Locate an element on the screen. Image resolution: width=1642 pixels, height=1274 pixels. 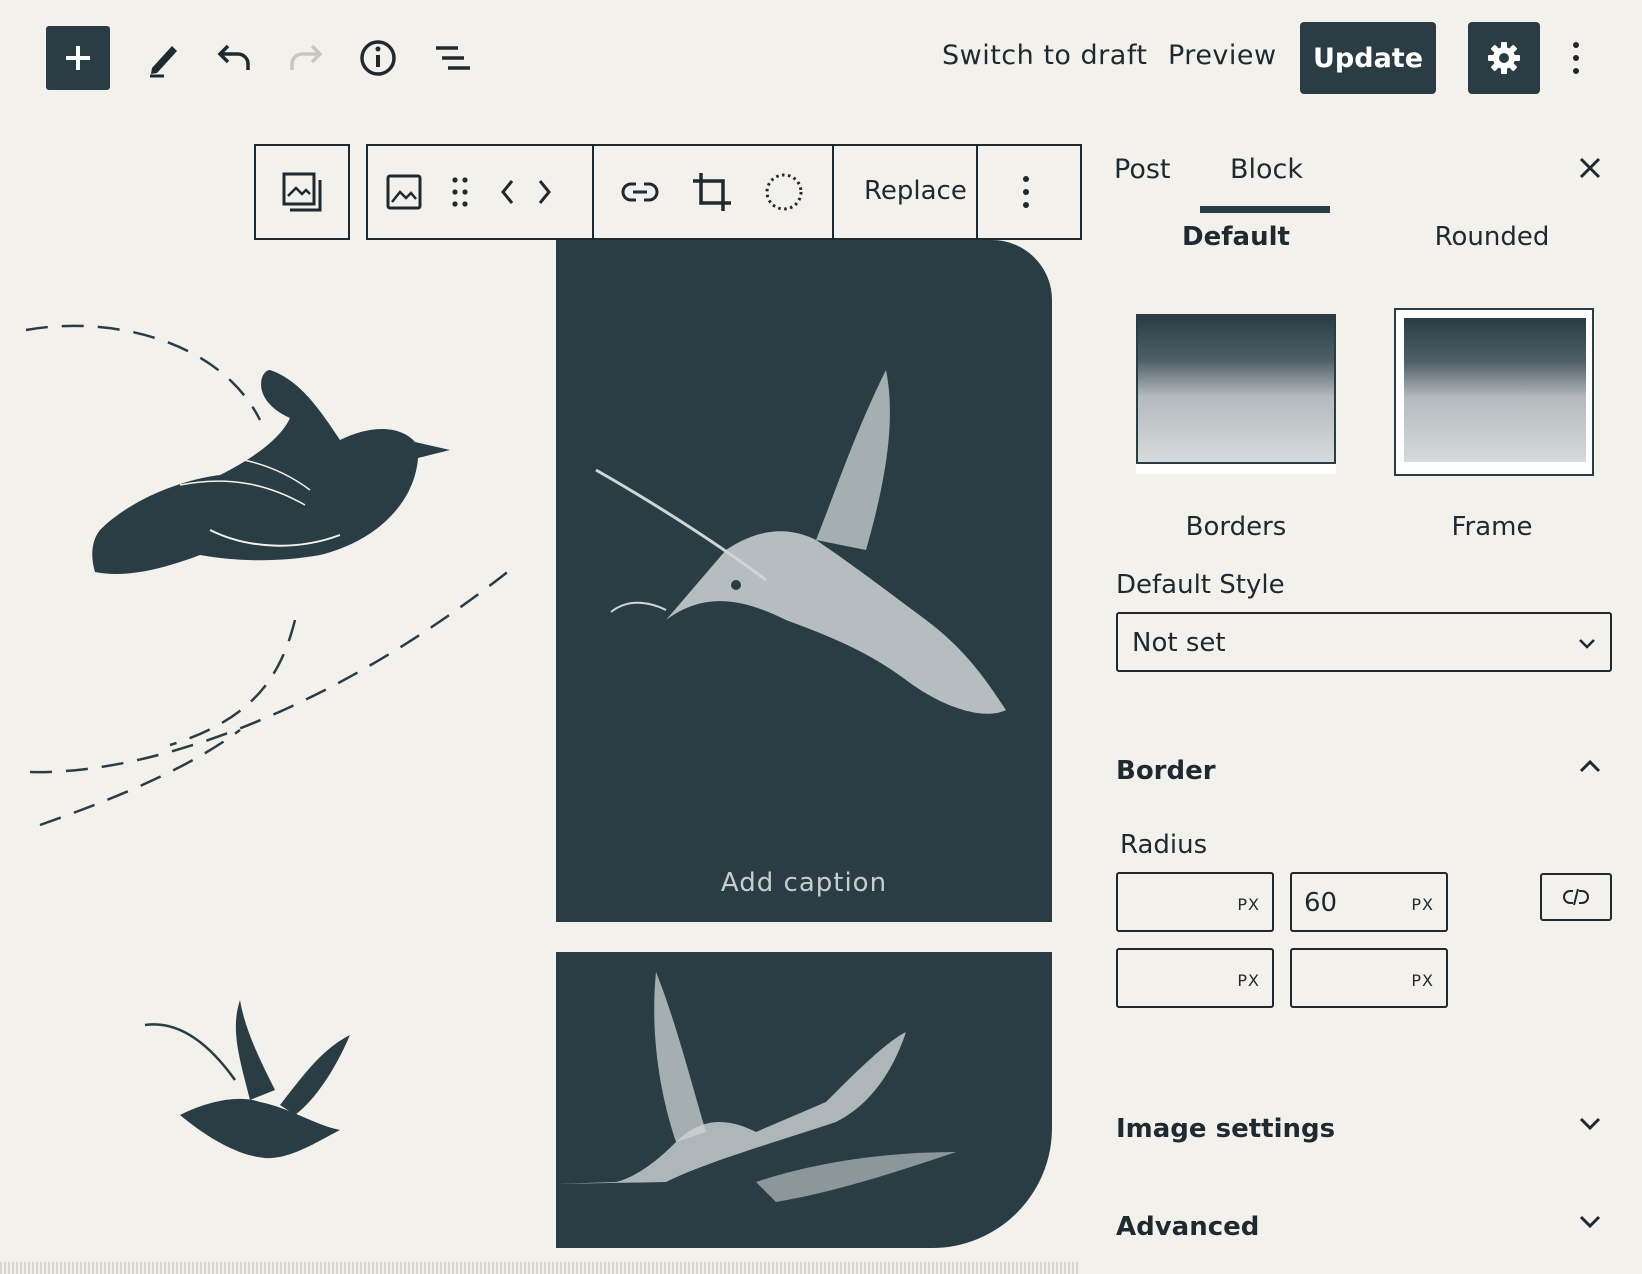
border-panel-title: Border is located at coordinates (1166, 771).